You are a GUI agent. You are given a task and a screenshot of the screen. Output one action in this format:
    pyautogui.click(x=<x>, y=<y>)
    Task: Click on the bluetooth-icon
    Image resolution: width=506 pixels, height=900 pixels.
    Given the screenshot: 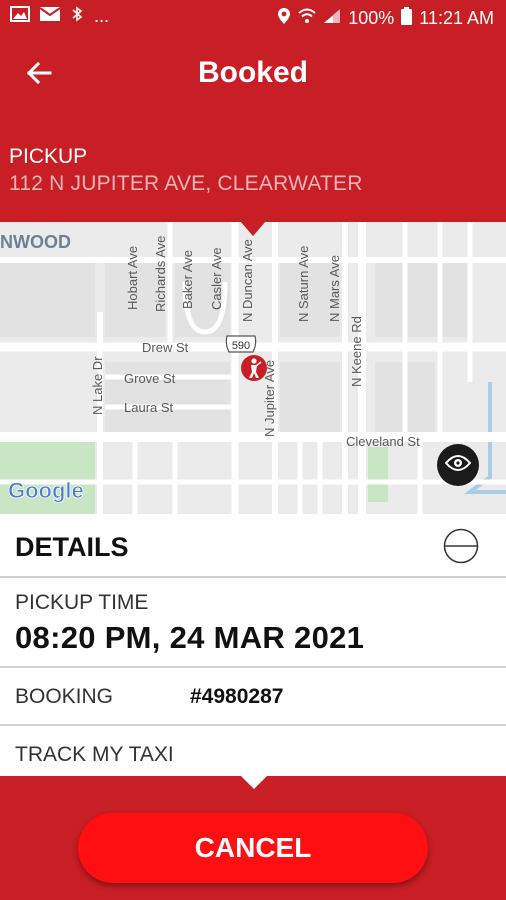 What is the action you would take?
    pyautogui.click(x=77, y=16)
    